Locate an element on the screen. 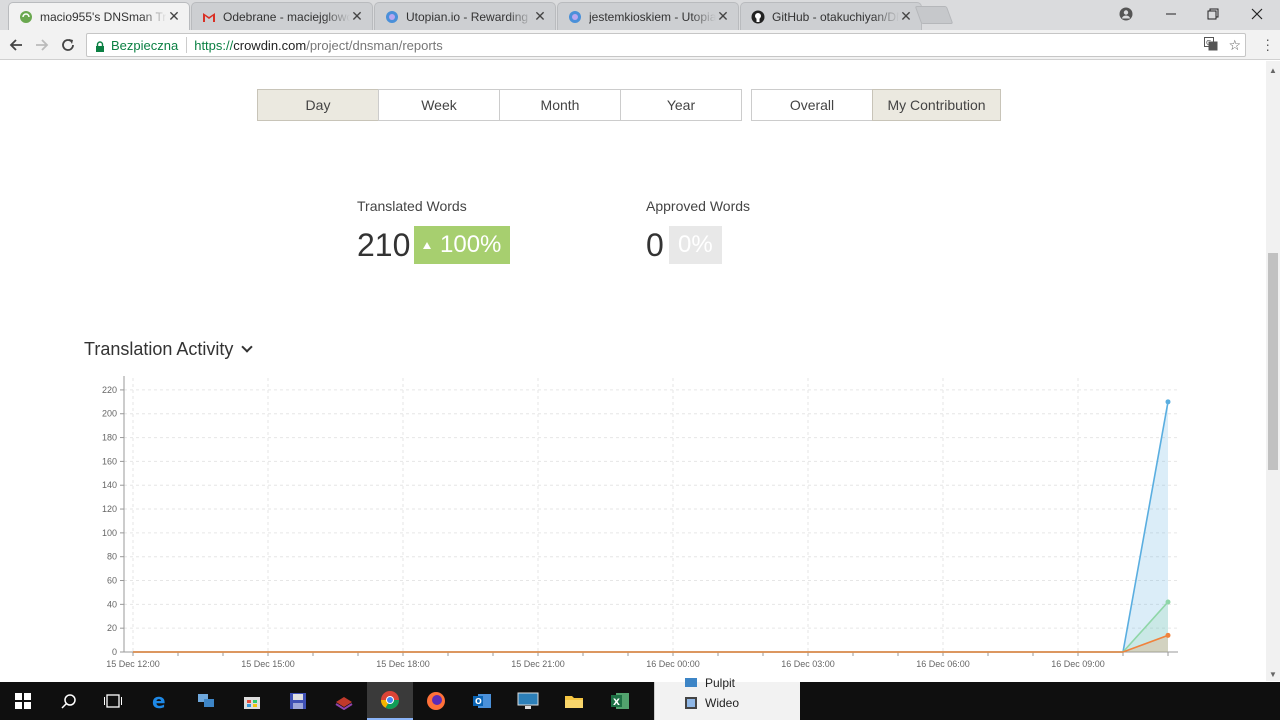 The width and height of the screenshot is (1280, 720). arrow-up-icon is located at coordinates (427, 245).